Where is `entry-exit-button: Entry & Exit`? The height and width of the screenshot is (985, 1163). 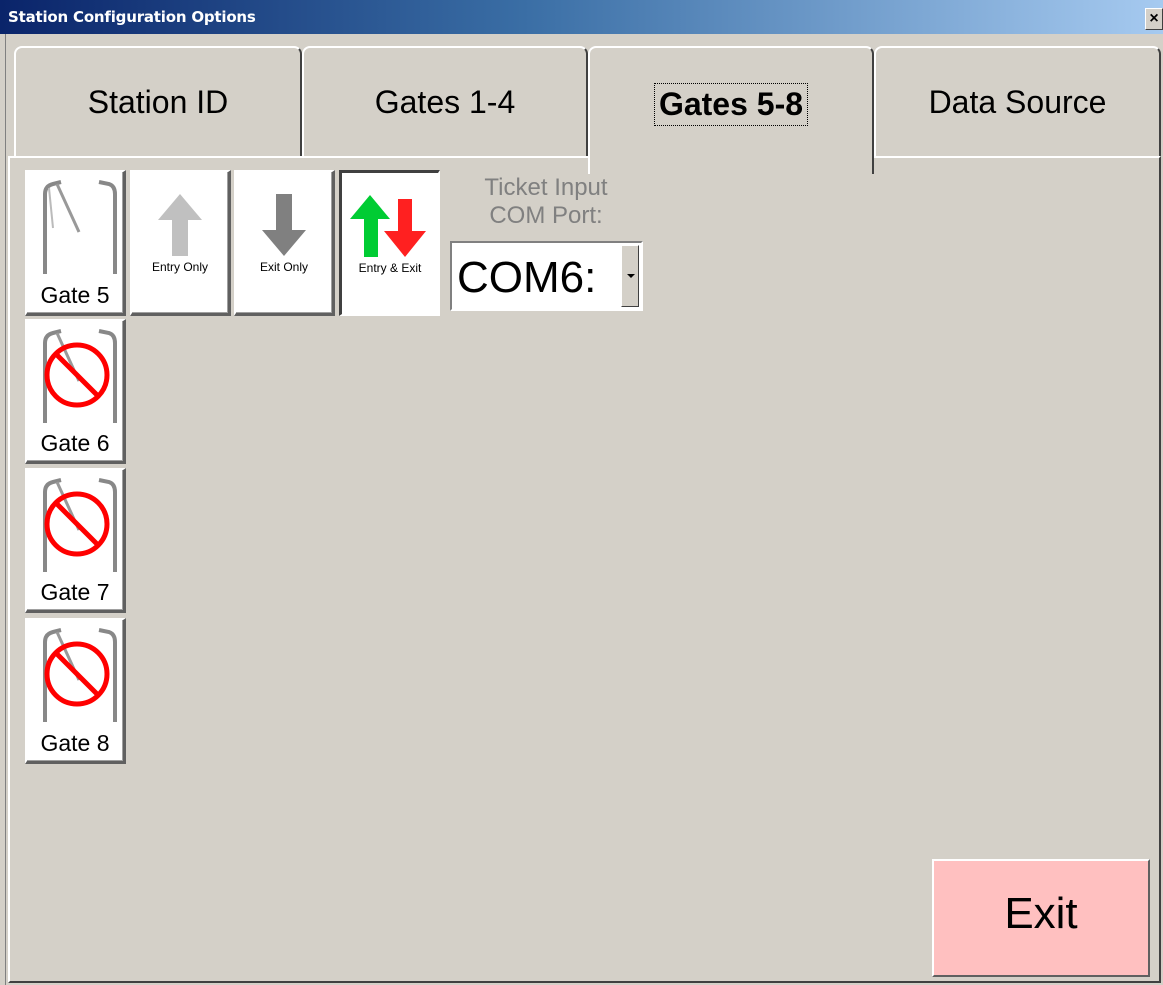
entry-exit-button: Entry & Exit is located at coordinates (389, 243).